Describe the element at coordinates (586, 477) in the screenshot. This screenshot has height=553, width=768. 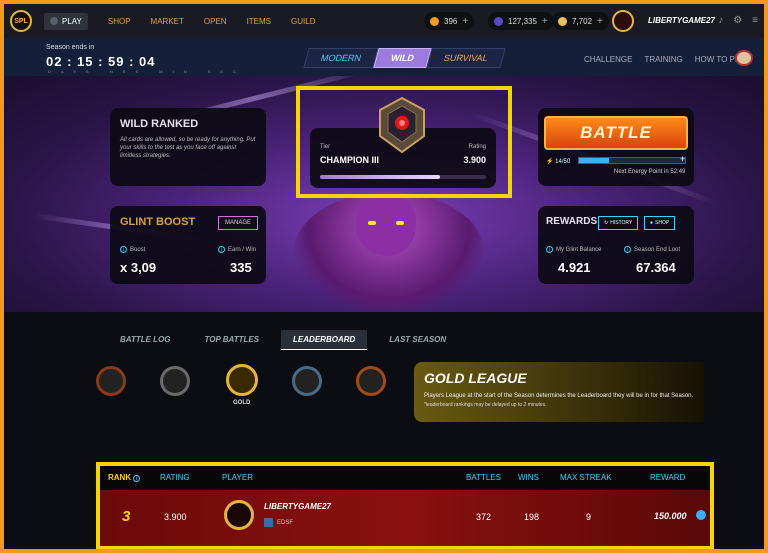
I see `header-max-streak: MAX STREAK` at that location.